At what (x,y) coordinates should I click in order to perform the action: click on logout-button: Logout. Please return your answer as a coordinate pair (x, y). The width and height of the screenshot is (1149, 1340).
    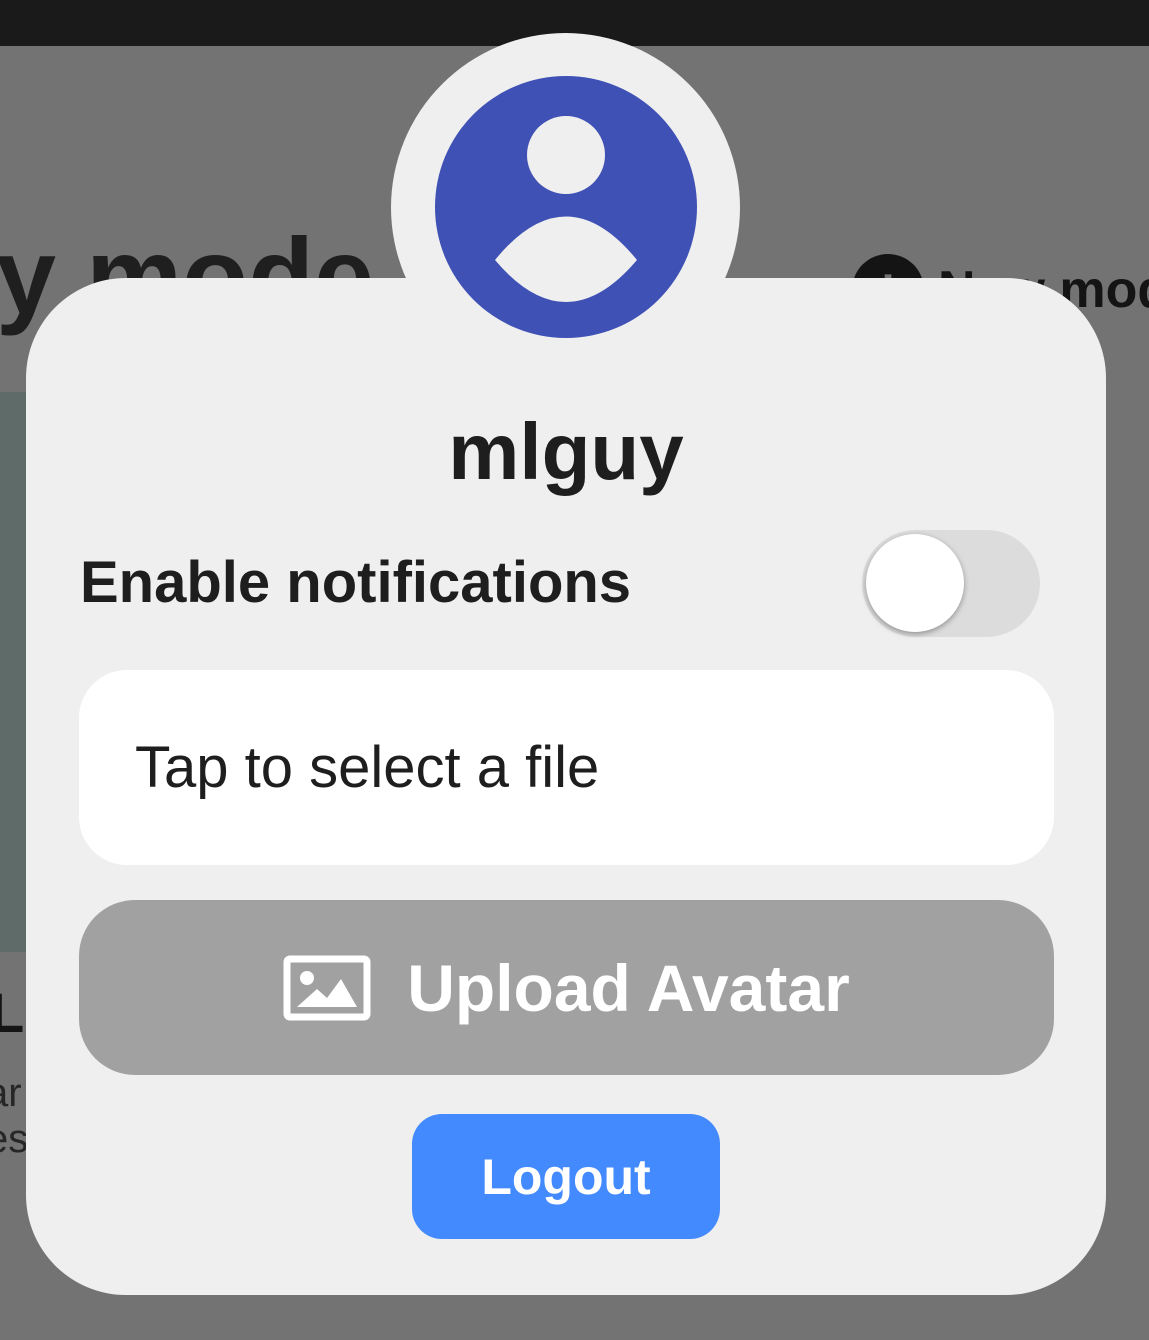
    Looking at the image, I should click on (566, 1176).